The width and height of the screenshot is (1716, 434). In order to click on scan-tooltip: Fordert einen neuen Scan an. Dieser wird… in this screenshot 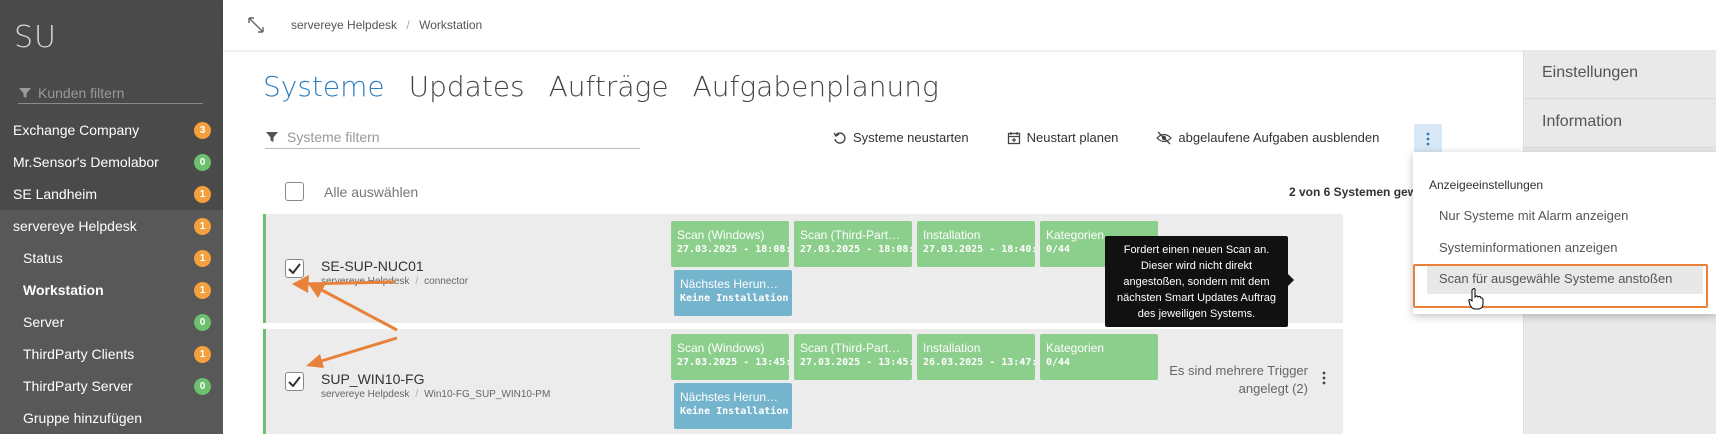, I will do `click(1199, 281)`.